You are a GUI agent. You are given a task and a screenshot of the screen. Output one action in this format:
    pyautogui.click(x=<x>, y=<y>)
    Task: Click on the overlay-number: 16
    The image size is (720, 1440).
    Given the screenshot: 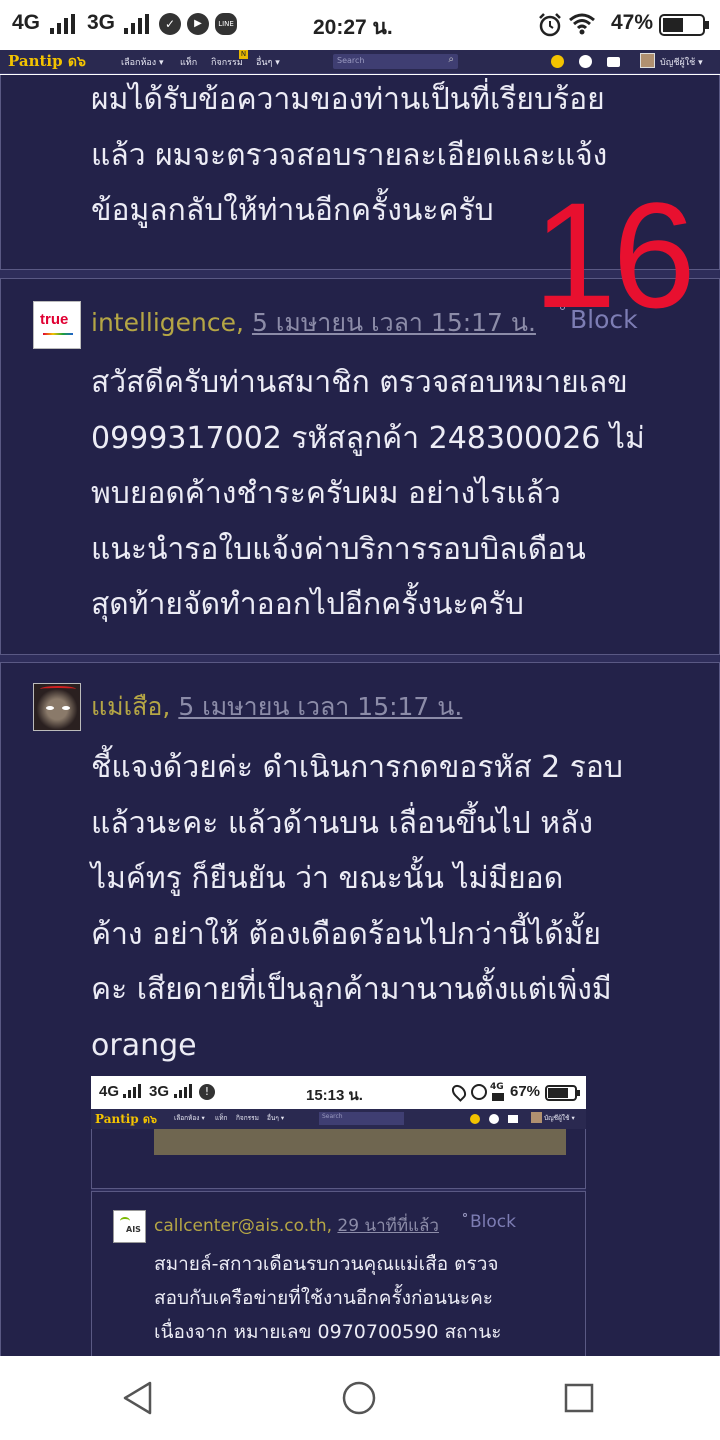 What is the action you would take?
    pyautogui.click(x=614, y=255)
    